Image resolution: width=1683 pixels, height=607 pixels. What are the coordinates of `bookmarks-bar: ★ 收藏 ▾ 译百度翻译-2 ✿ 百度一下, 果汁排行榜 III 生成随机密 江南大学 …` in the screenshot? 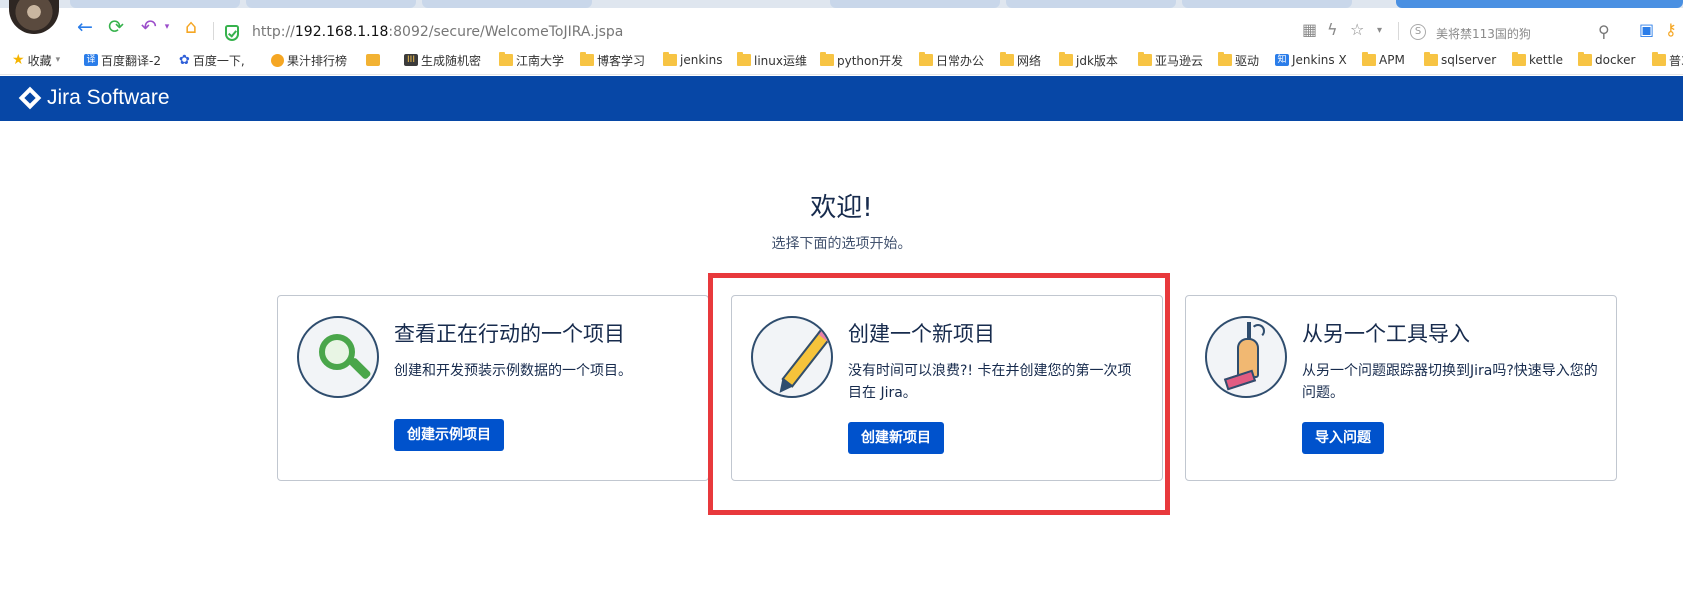 It's located at (841, 60).